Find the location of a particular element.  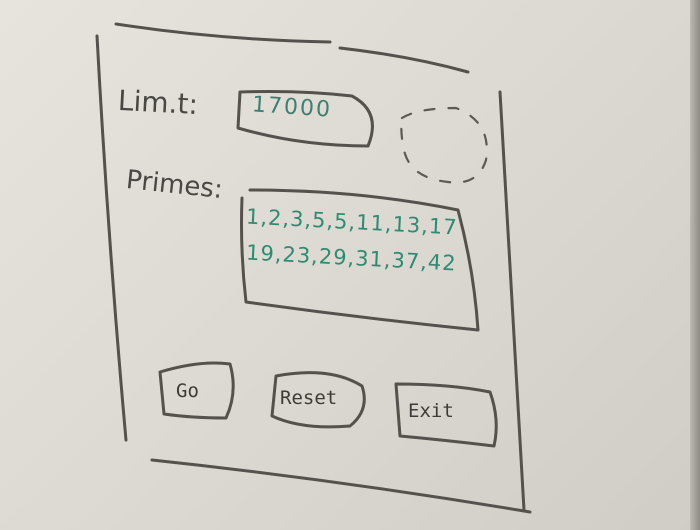

exit-button: Exit is located at coordinates (448, 415).